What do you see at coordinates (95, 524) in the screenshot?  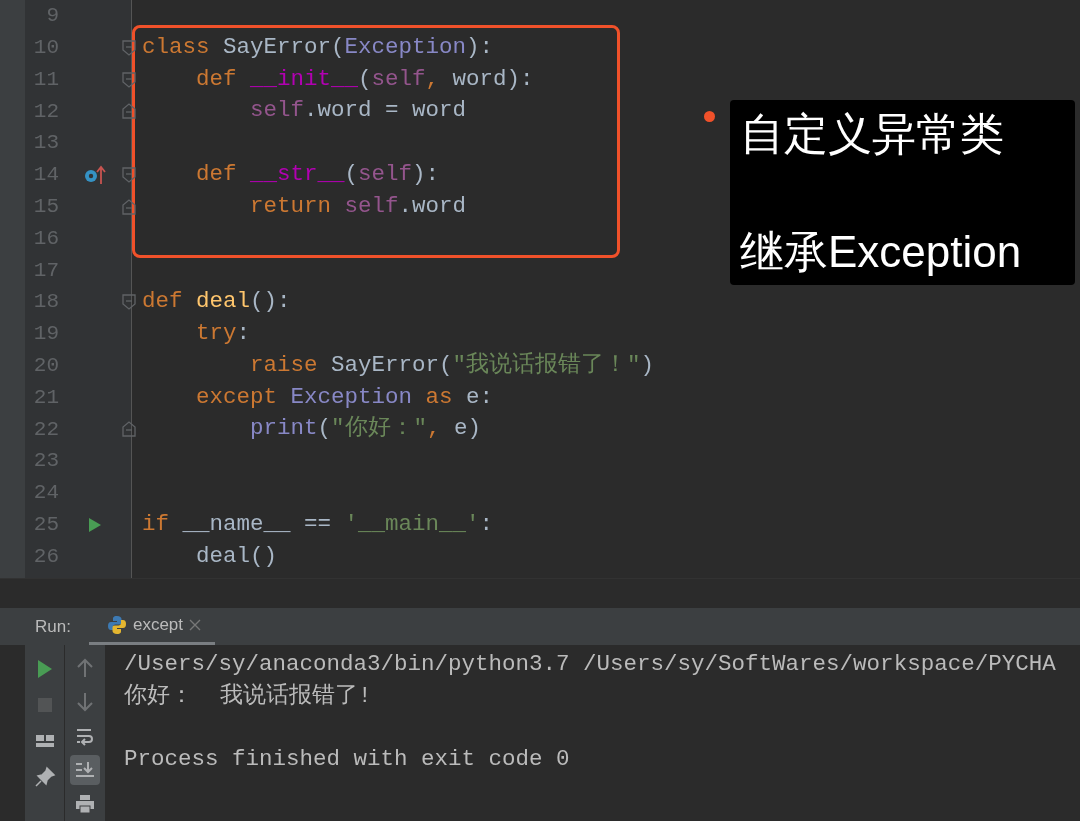 I see `run-icon` at bounding box center [95, 524].